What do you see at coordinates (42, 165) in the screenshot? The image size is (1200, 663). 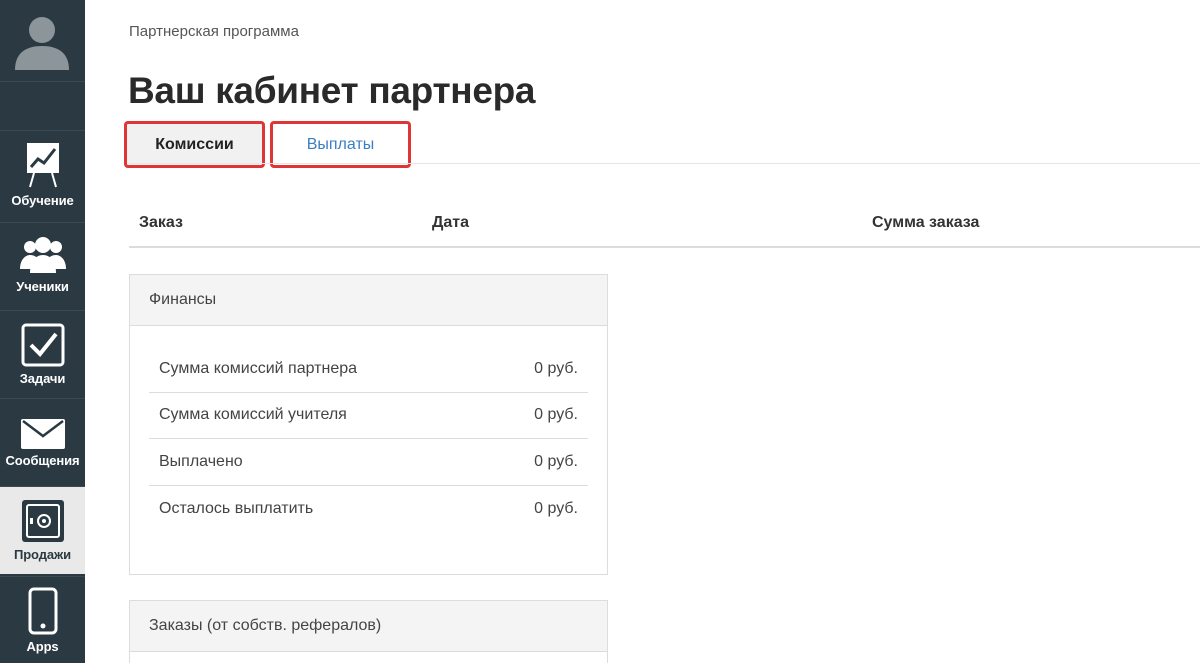 I see `chart-board-icon` at bounding box center [42, 165].